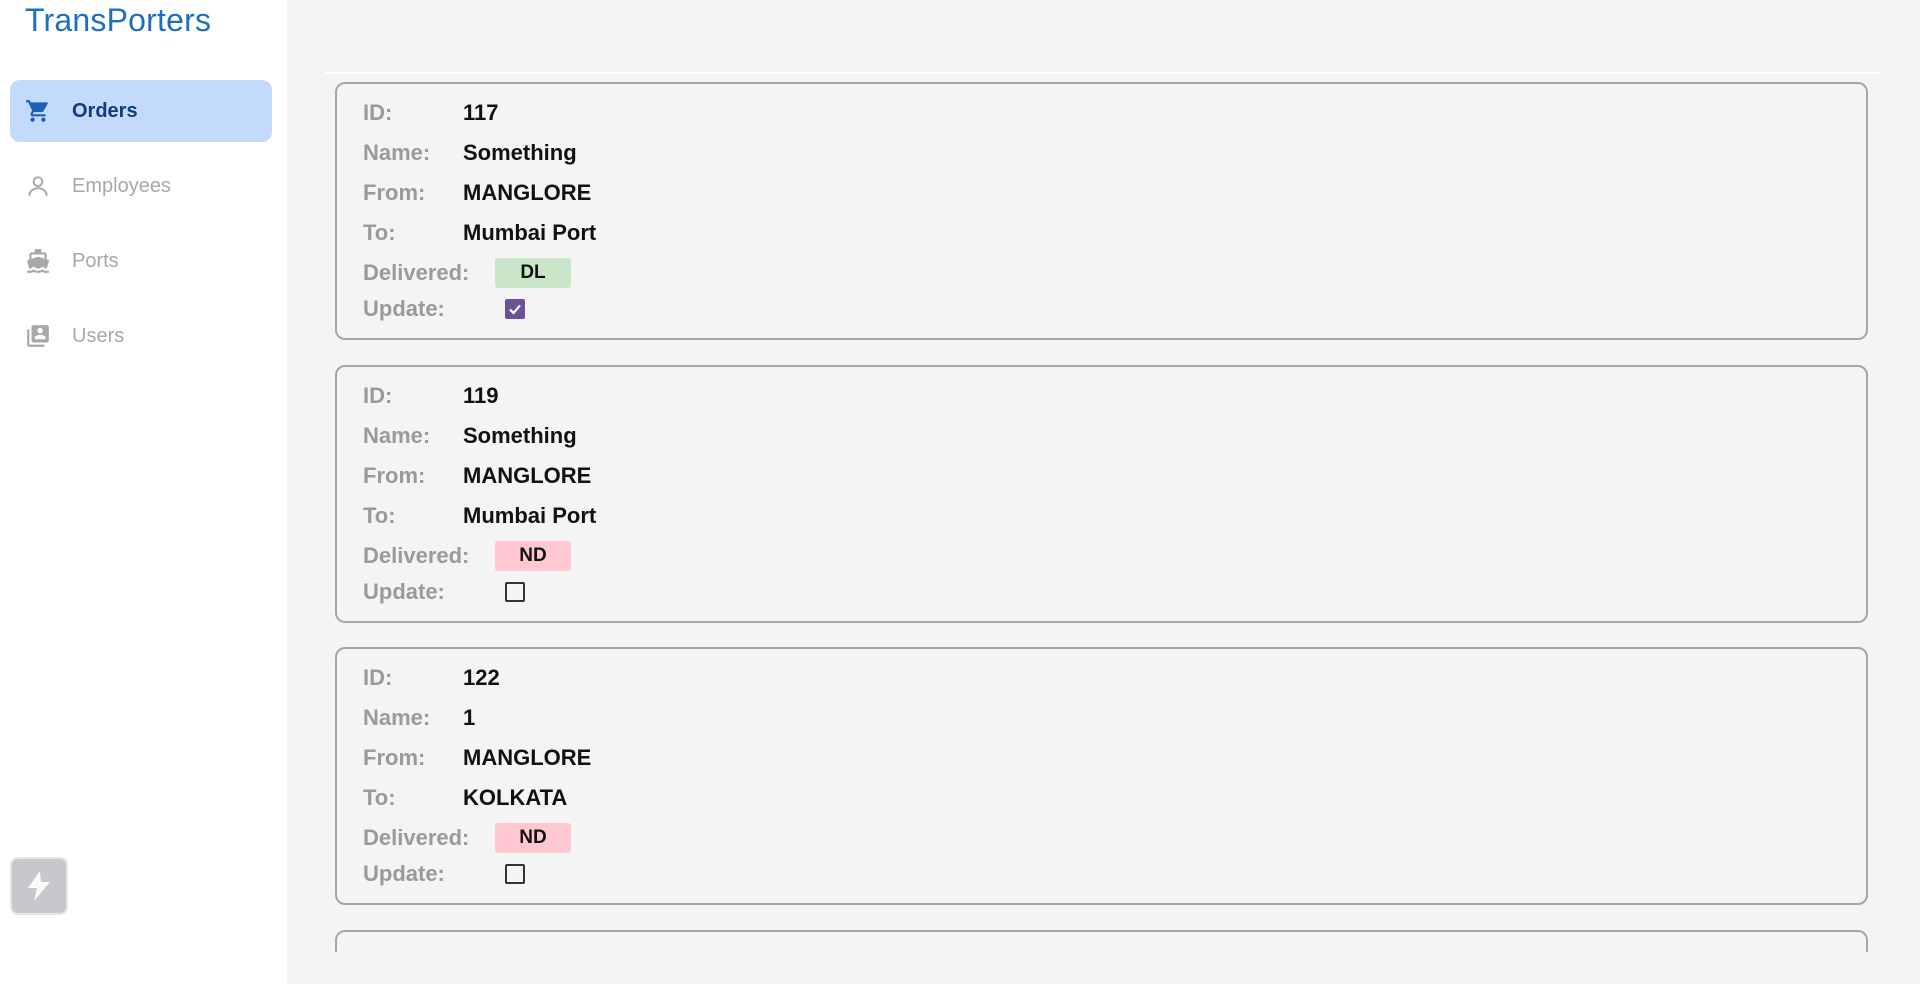 This screenshot has height=984, width=1920. I want to click on sidebar-item-employees: Employees, so click(141, 186).